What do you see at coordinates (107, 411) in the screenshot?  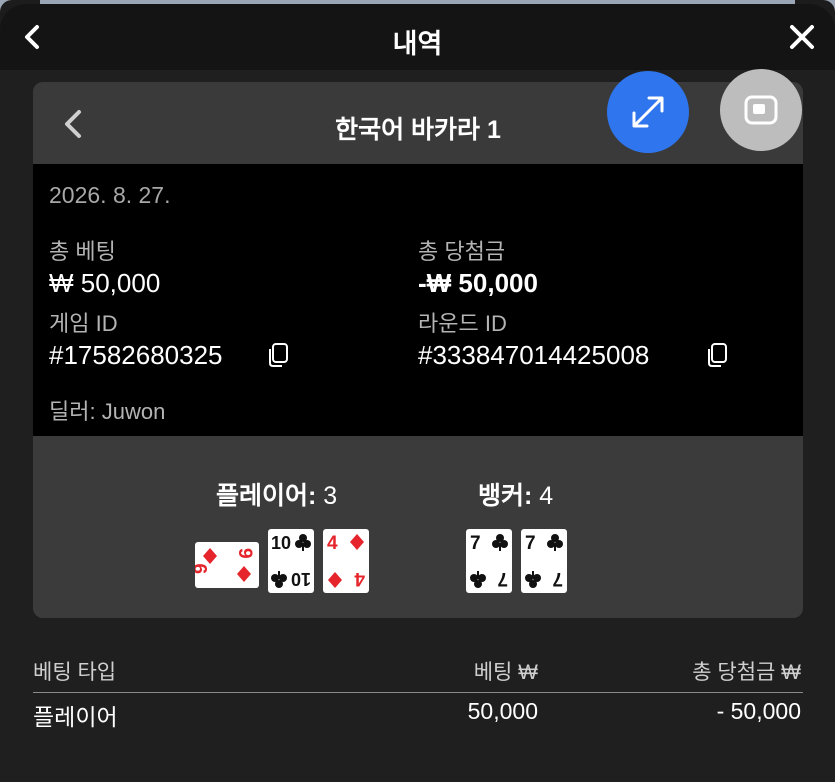 I see `dealer-name: 딜러: Juwon` at bounding box center [107, 411].